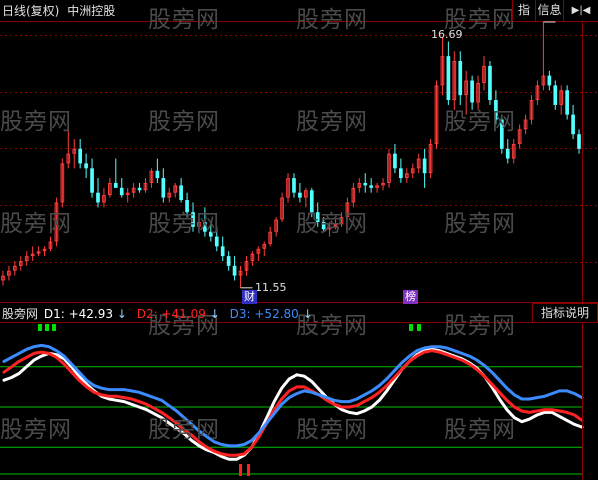 The image size is (598, 480). Describe the element at coordinates (91, 11) in the screenshot. I see `stock-name: 中洲控股` at that location.